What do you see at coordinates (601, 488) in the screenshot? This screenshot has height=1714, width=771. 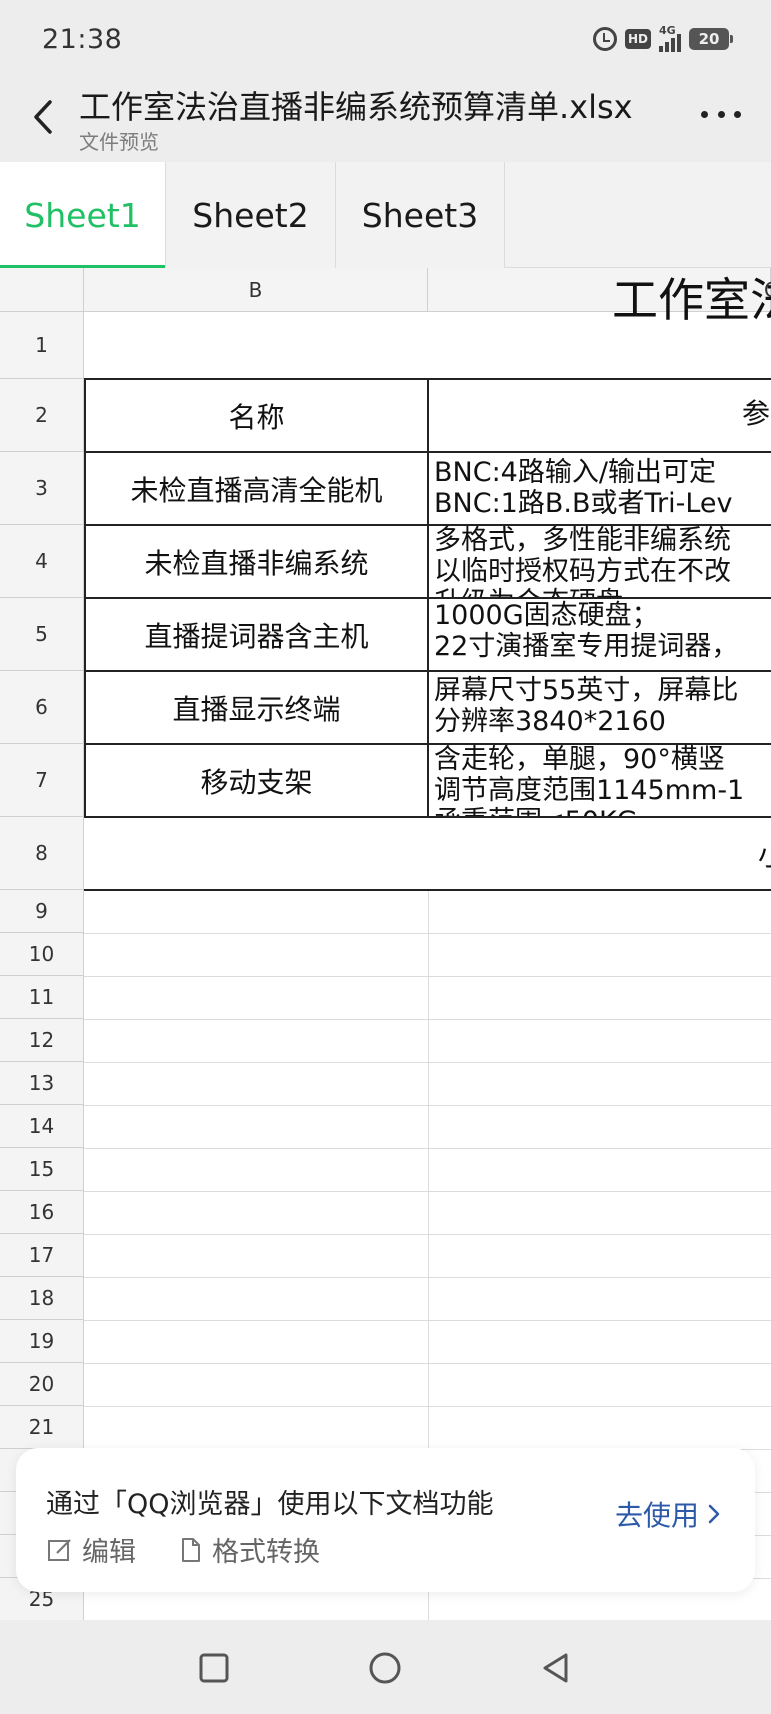 I see `cell-item-desc: BNC:4路输入/输出可定 BNC:1路B.B或者Tri-Lev` at bounding box center [601, 488].